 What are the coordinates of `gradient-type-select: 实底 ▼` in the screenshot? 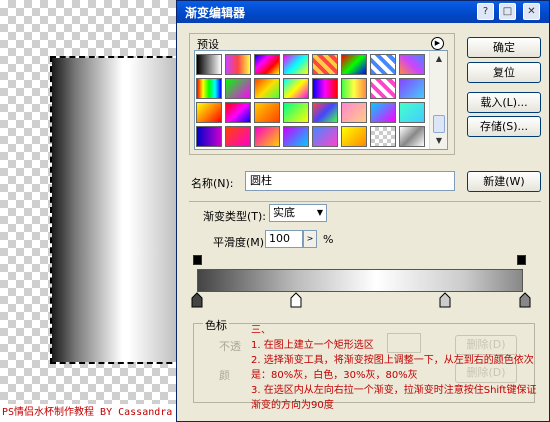 It's located at (298, 213).